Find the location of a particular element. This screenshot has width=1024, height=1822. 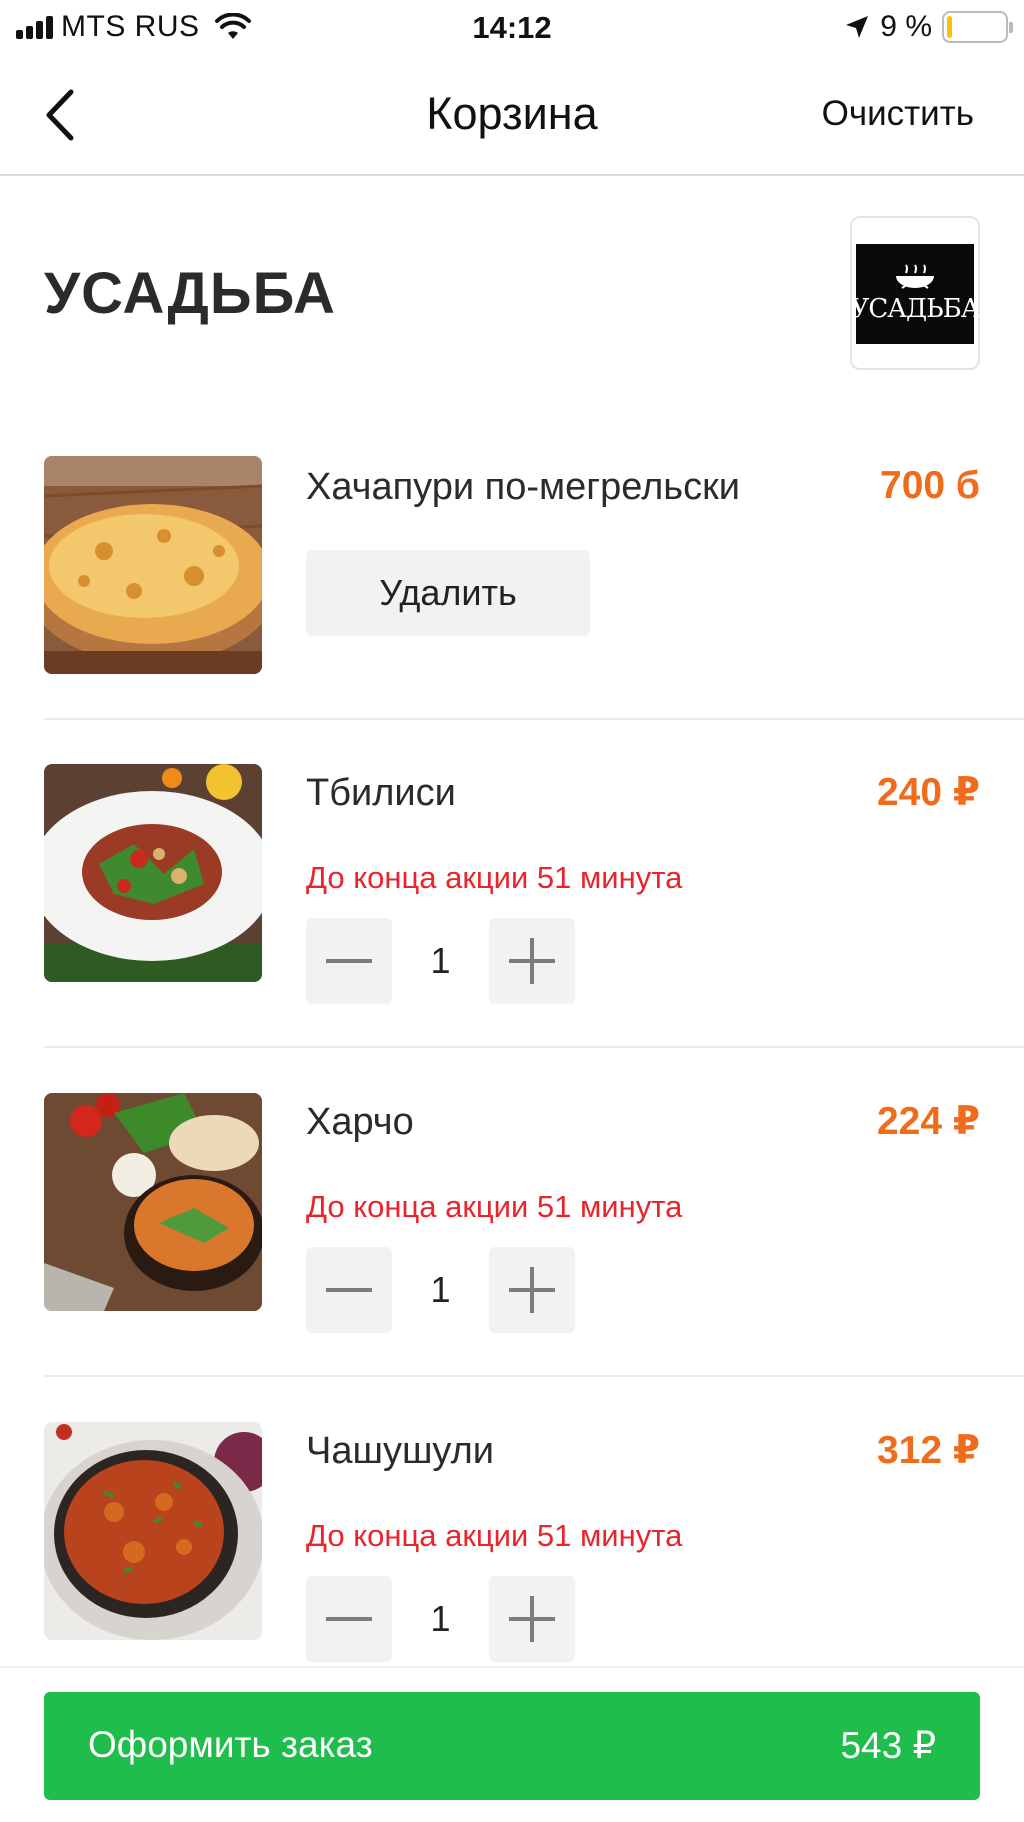

item-name: Чашушули is located at coordinates (400, 1451).